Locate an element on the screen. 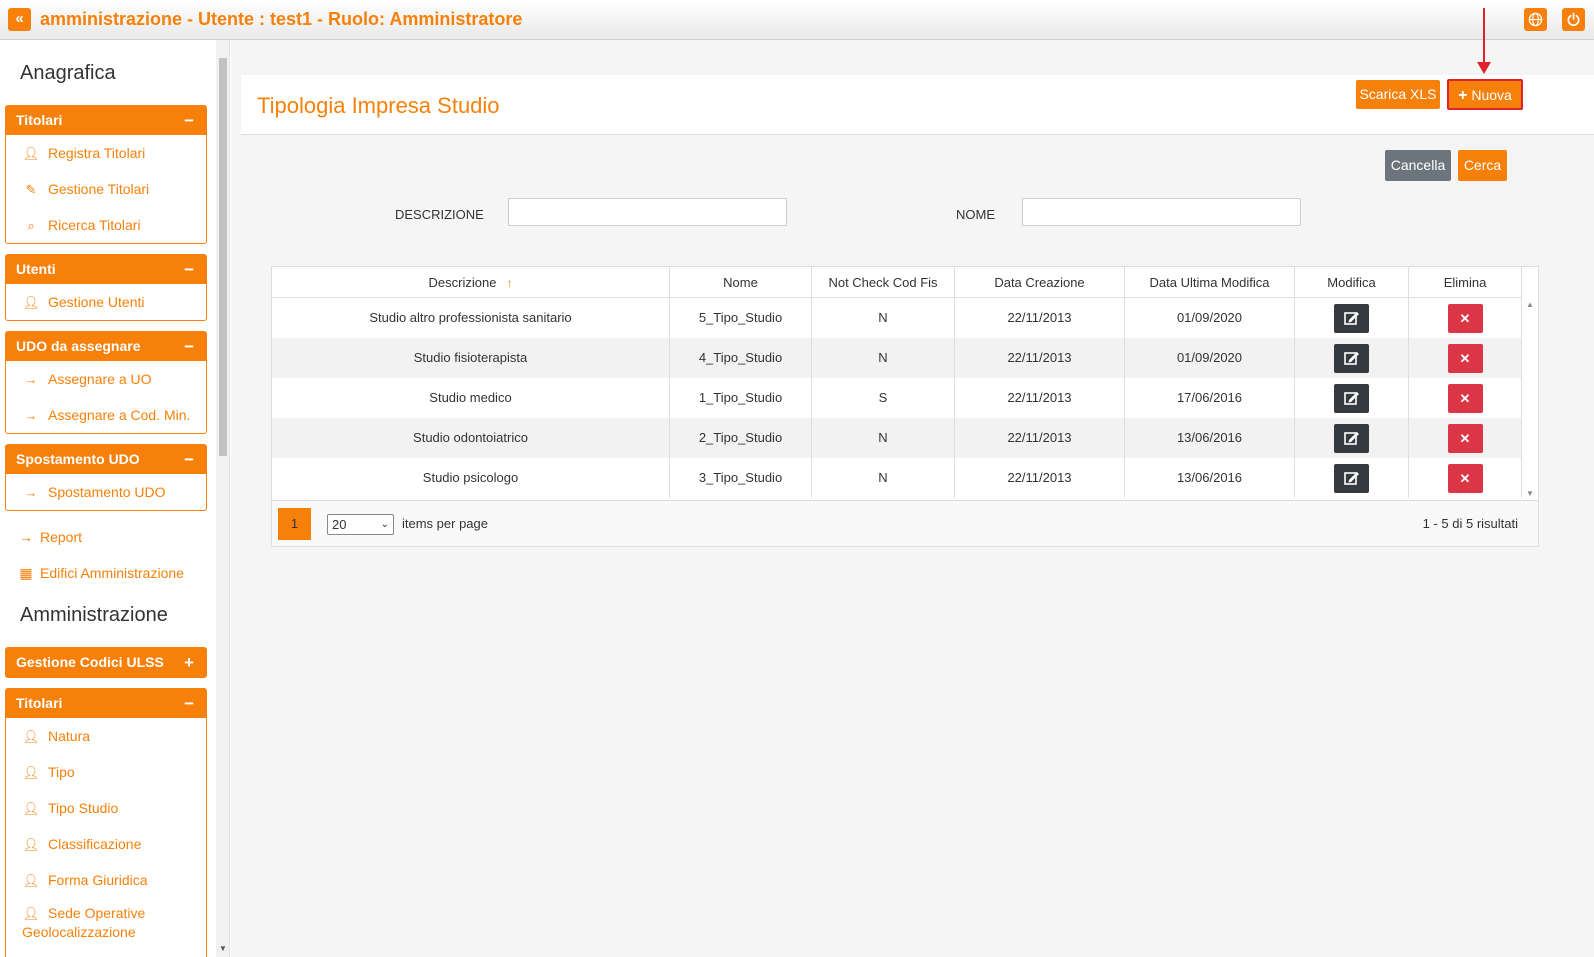 The height and width of the screenshot is (957, 1594). sidebar-item-label: Spostamento UDO is located at coordinates (107, 492).